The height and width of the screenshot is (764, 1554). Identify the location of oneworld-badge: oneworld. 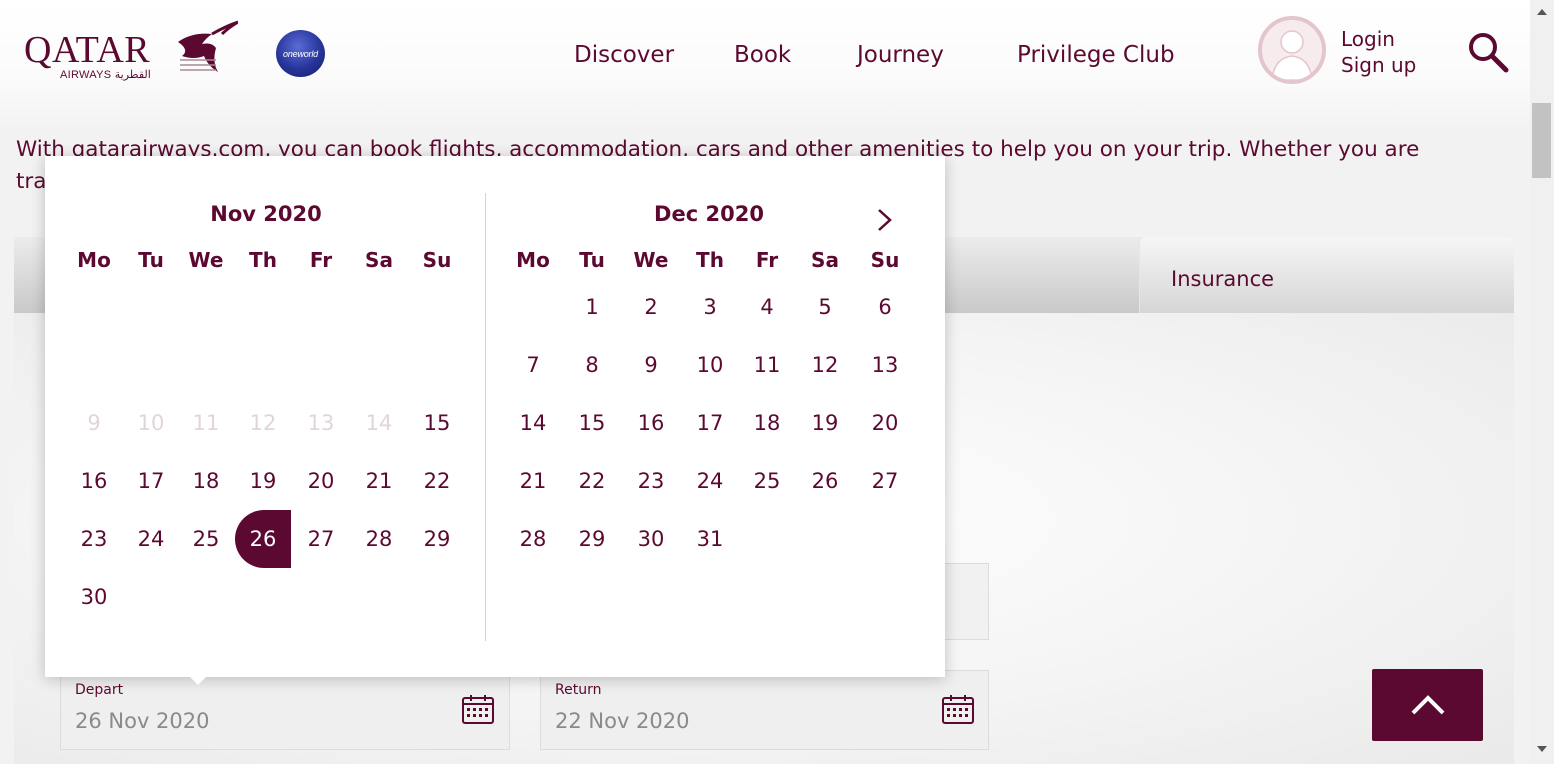
(300, 53).